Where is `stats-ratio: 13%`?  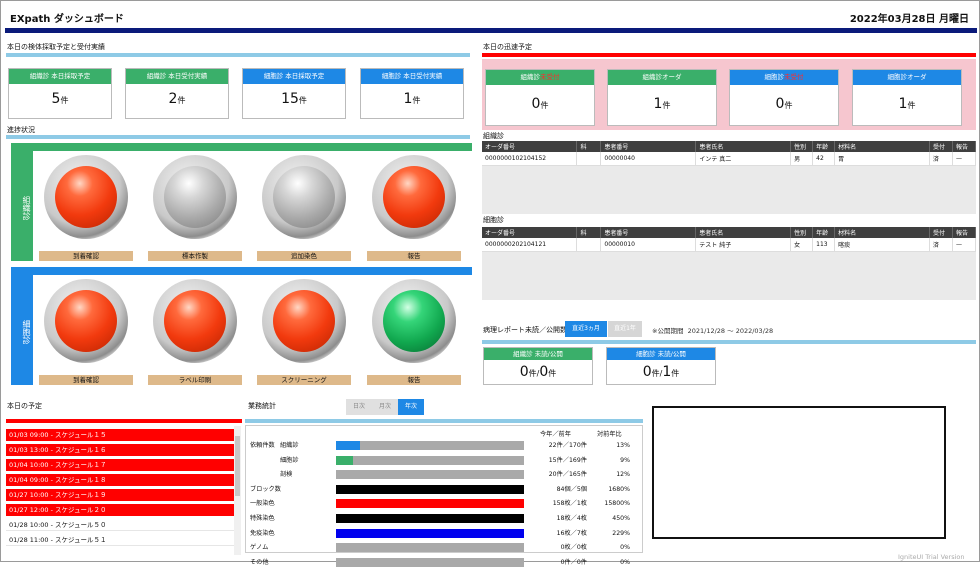
stats-ratio: 13% is located at coordinates (623, 445).